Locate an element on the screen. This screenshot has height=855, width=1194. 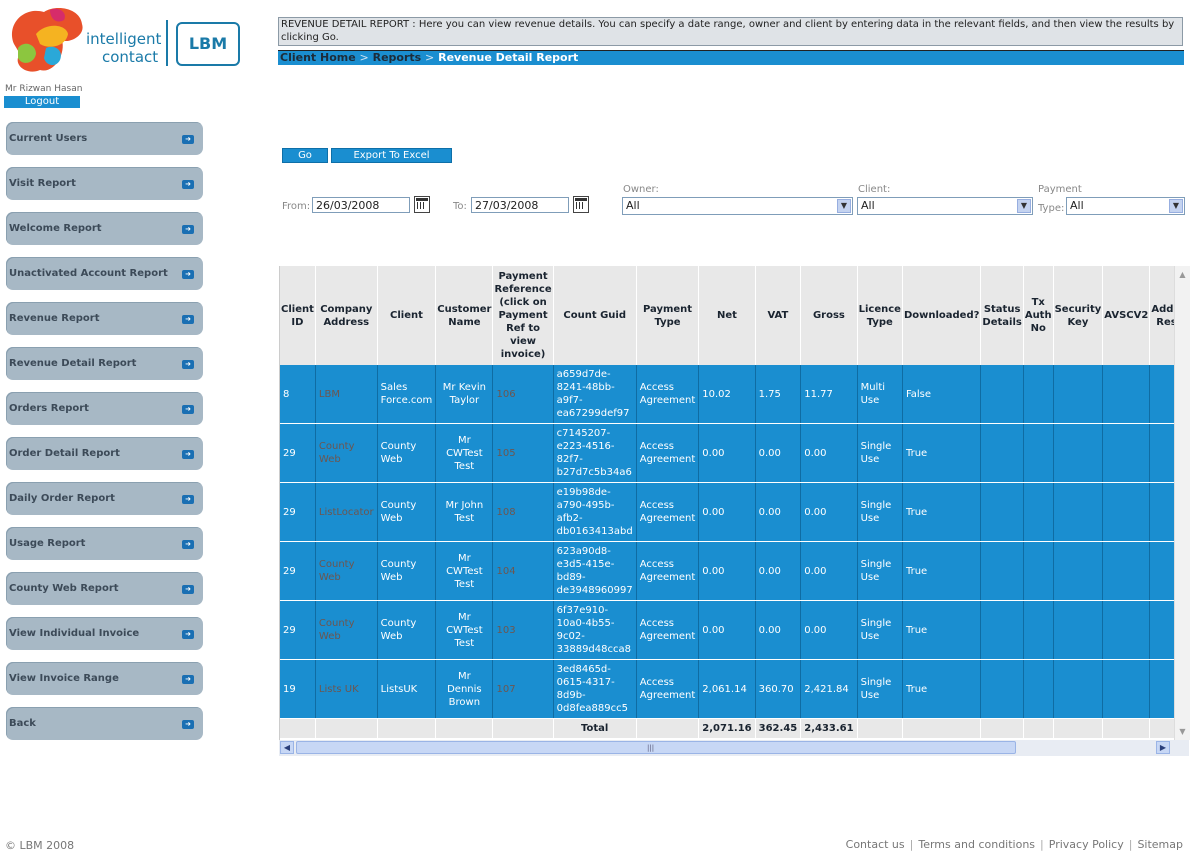
cell-gross: 0.00 is located at coordinates (829, 630).